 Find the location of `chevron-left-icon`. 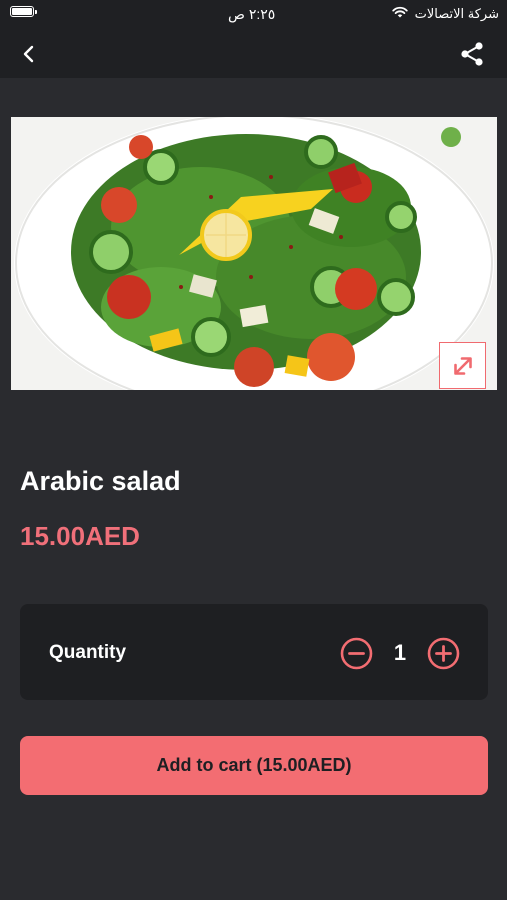

chevron-left-icon is located at coordinates (28, 54).